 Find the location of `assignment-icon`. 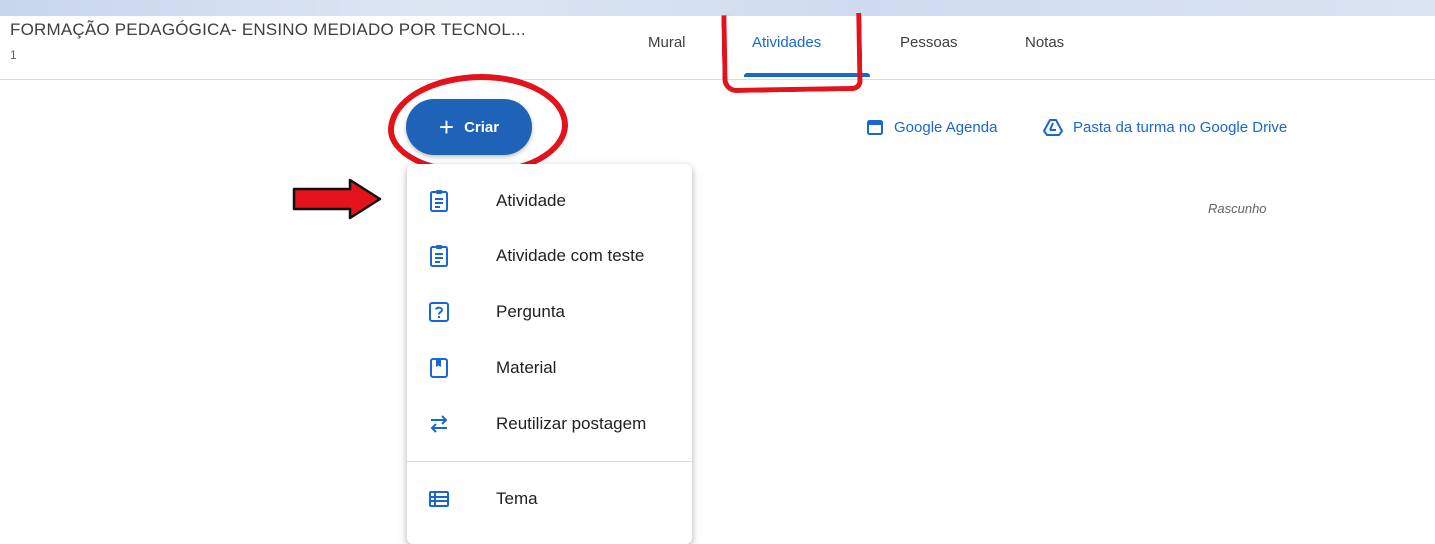

assignment-icon is located at coordinates (439, 201).